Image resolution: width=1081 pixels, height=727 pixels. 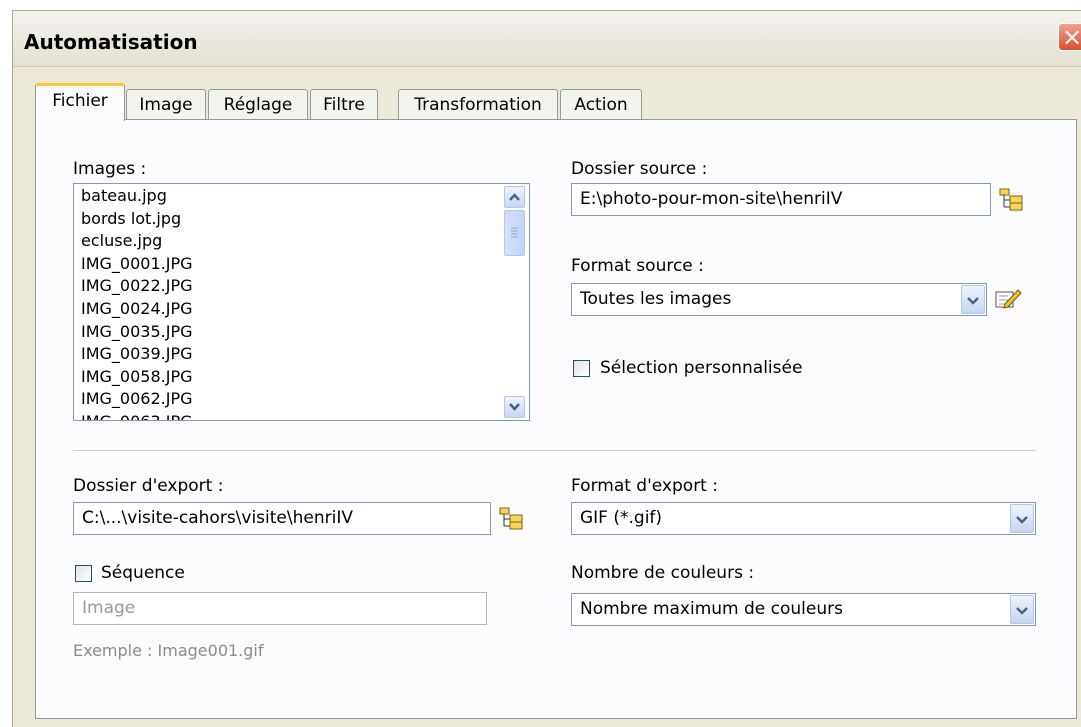 What do you see at coordinates (621, 518) in the screenshot?
I see `export-format-value: GIF (*.gif)` at bounding box center [621, 518].